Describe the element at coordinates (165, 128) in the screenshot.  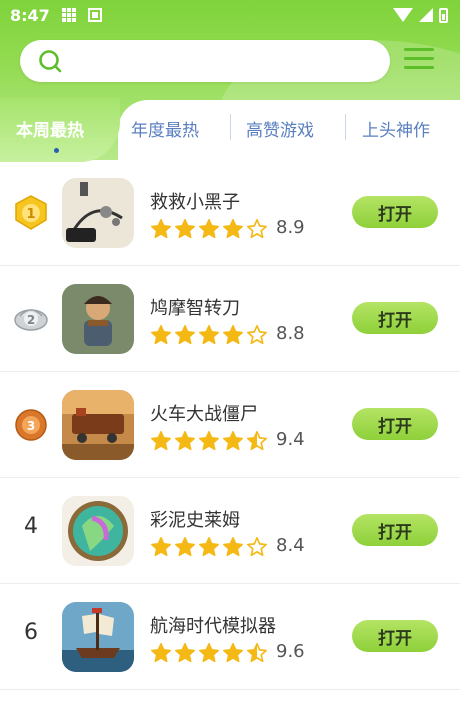
I see `tab-yearly-hot: 年度最热` at that location.